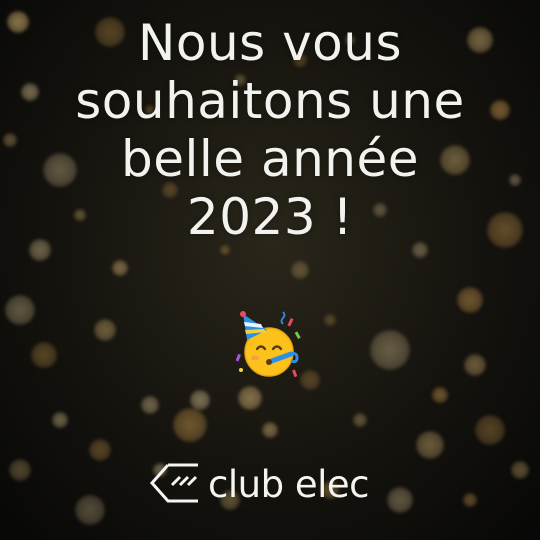 This screenshot has height=540, width=540. I want to click on brand-name: club elec, so click(288, 484).